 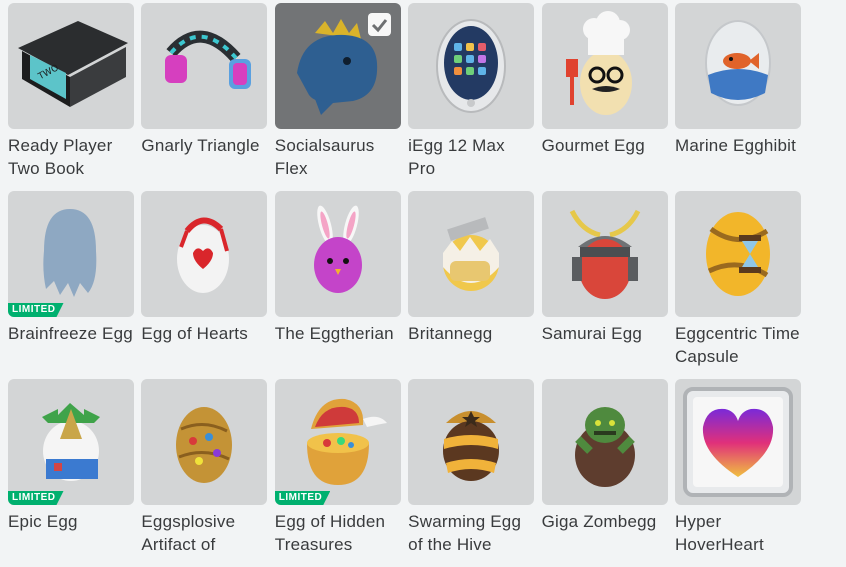 What do you see at coordinates (598, 63) in the screenshot?
I see `chef-egg-icon` at bounding box center [598, 63].